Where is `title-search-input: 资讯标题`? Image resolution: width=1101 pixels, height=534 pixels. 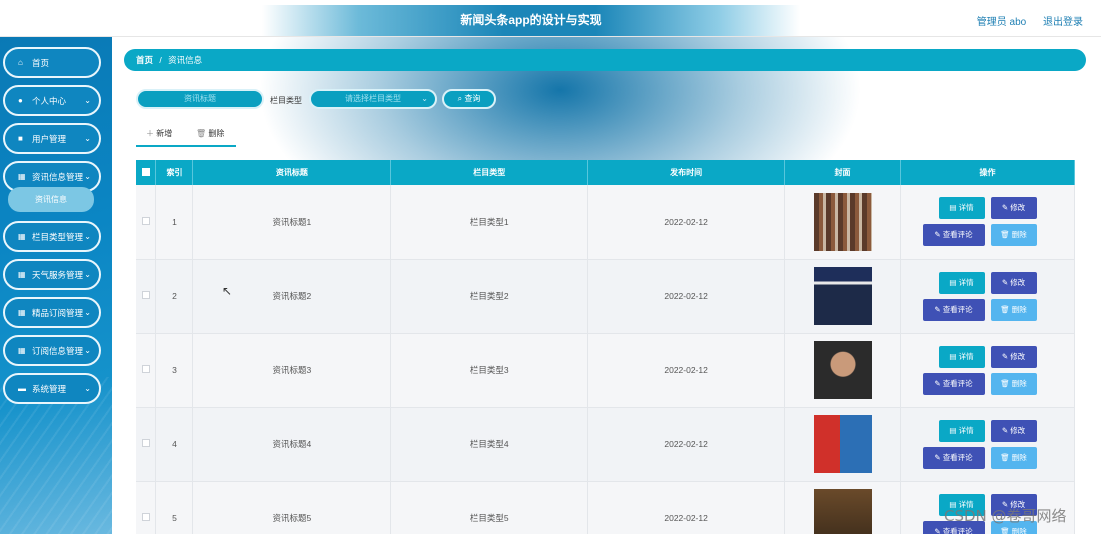
title-search-input: 资讯标题 is located at coordinates (200, 99).